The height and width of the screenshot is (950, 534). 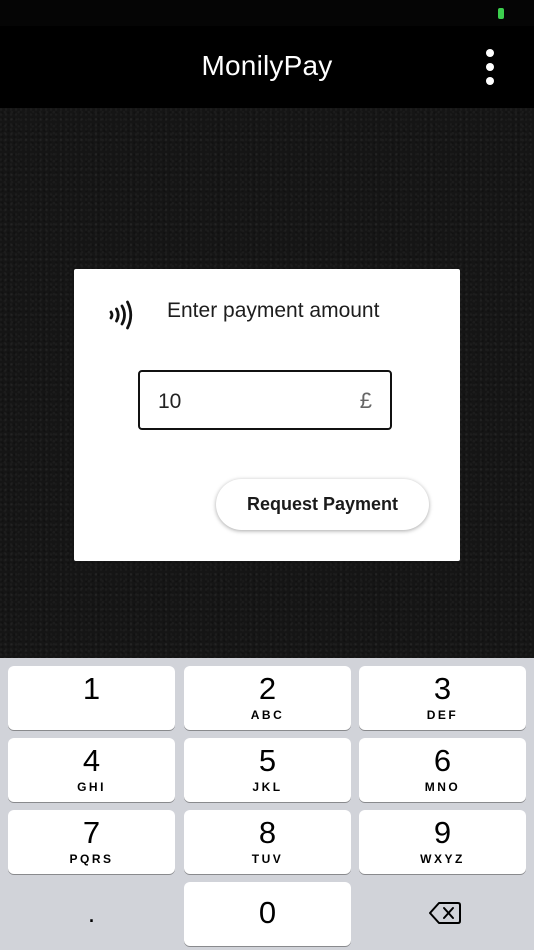 I want to click on key-8: 8 TUV, so click(x=267, y=842).